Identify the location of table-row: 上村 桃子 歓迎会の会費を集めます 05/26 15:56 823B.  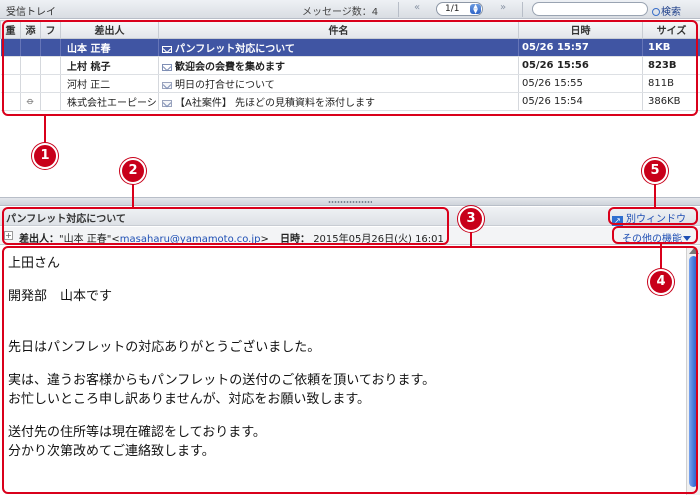
(350, 65).